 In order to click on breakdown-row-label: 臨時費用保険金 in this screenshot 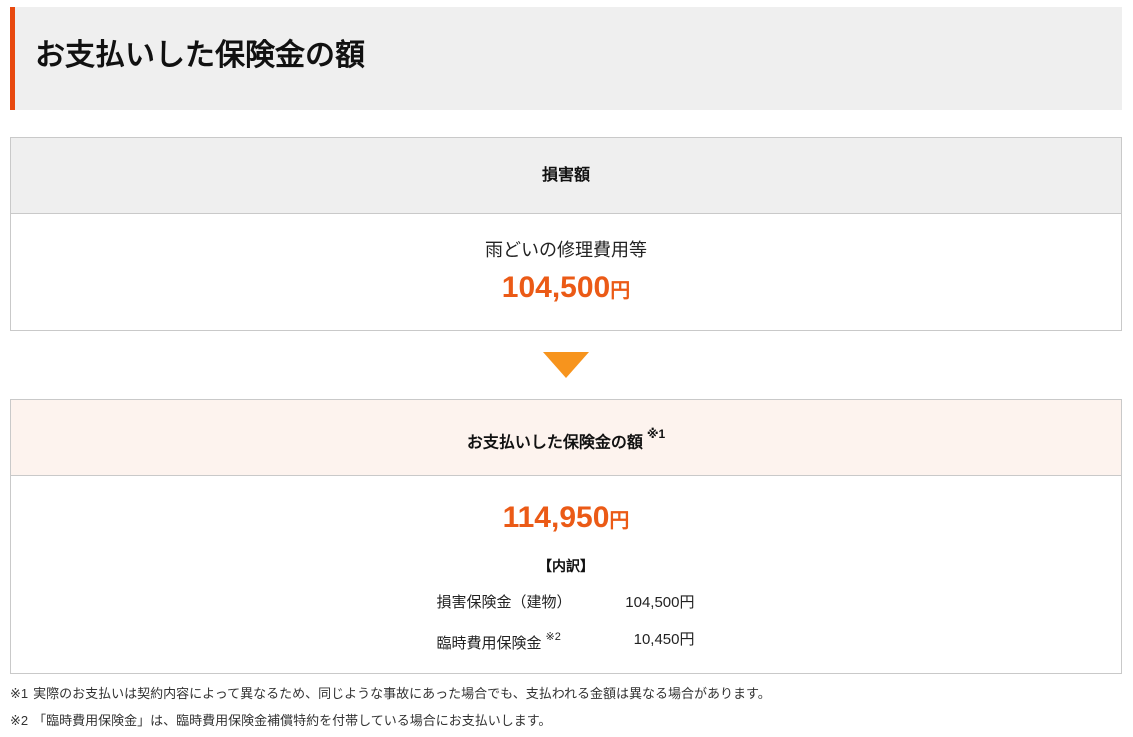, I will do `click(489, 643)`.